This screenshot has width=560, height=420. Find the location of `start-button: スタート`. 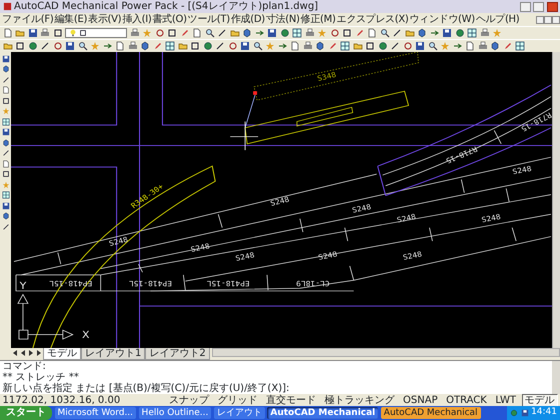

start-button: スタート is located at coordinates (26, 413).